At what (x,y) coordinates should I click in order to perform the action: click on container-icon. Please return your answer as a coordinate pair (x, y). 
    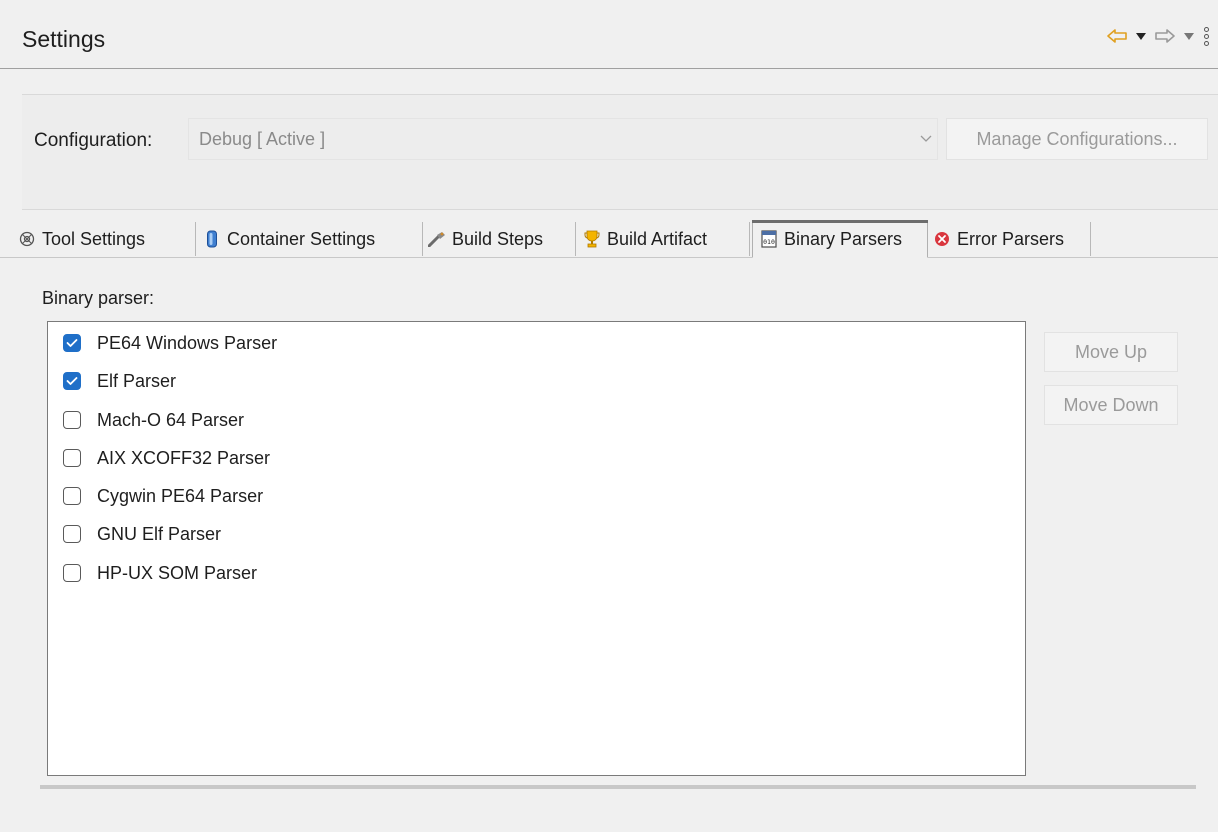
    Looking at the image, I should click on (212, 239).